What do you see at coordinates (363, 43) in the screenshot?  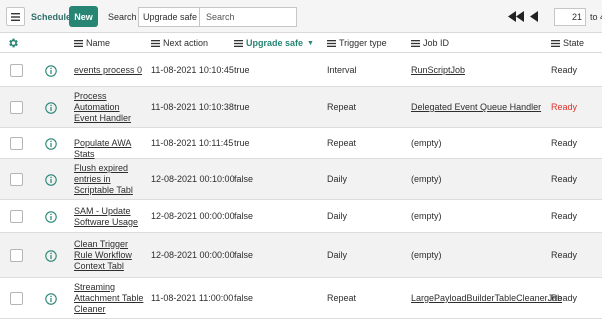 I see `column-label: Trigger type` at bounding box center [363, 43].